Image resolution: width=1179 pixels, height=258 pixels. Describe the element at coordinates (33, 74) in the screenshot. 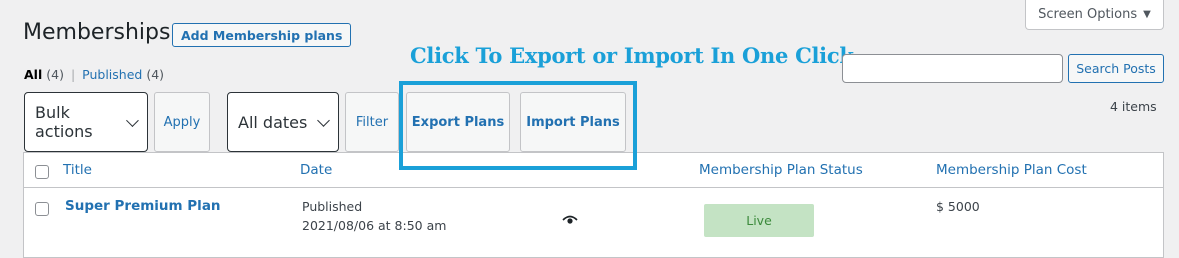

I see `view-all-link: All` at that location.